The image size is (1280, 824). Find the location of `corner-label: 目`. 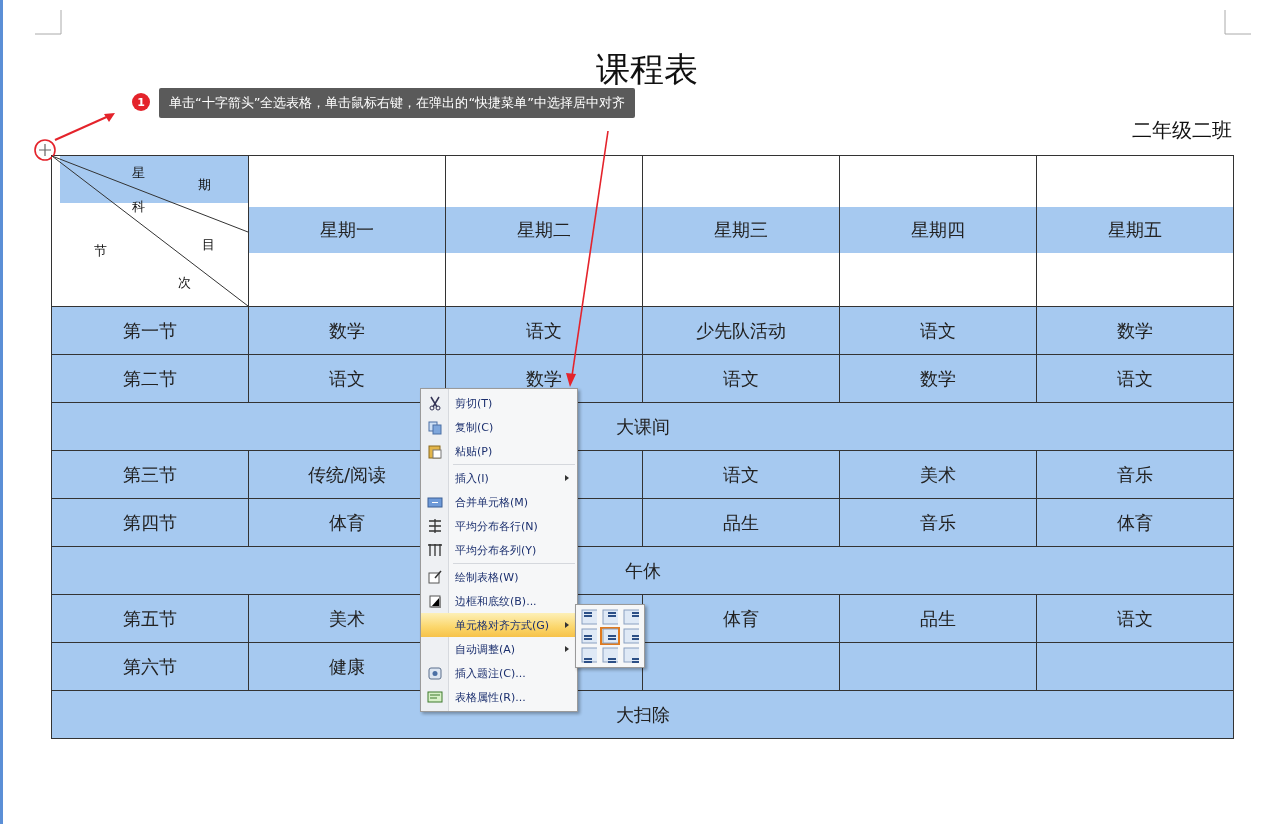

corner-label: 目 is located at coordinates (208, 245).